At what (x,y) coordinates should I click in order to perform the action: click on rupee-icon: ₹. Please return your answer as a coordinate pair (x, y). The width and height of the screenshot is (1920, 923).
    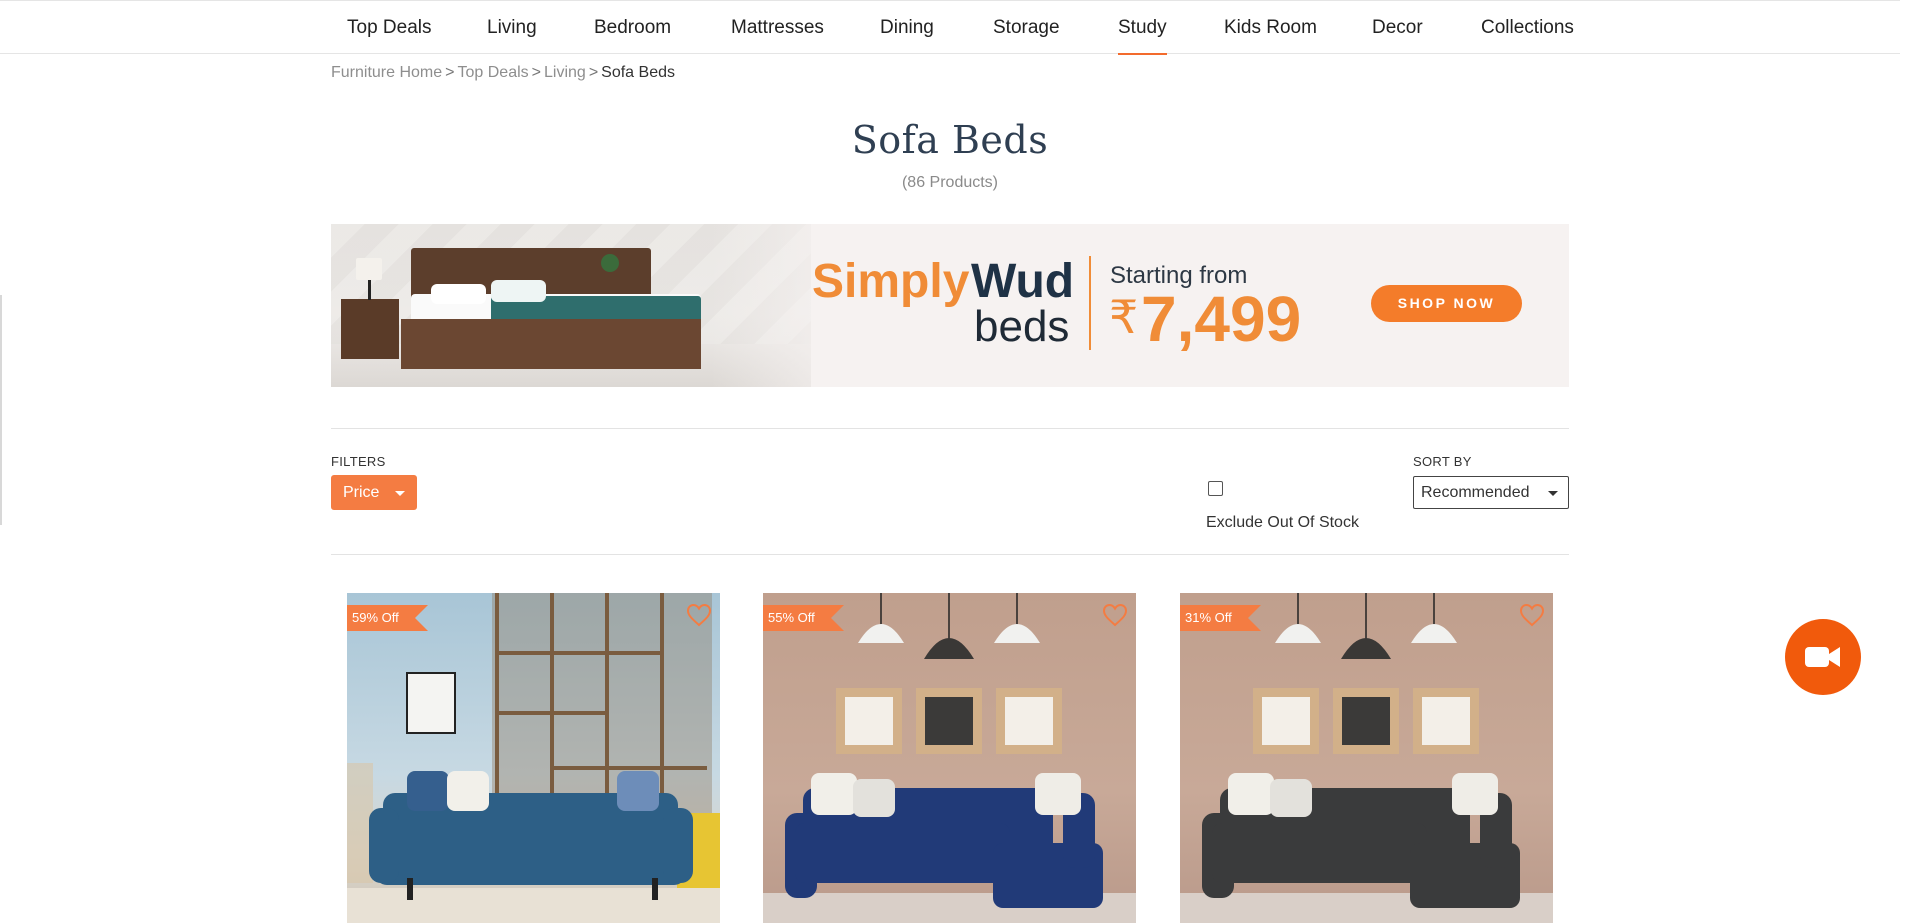
    Looking at the image, I should click on (1124, 317).